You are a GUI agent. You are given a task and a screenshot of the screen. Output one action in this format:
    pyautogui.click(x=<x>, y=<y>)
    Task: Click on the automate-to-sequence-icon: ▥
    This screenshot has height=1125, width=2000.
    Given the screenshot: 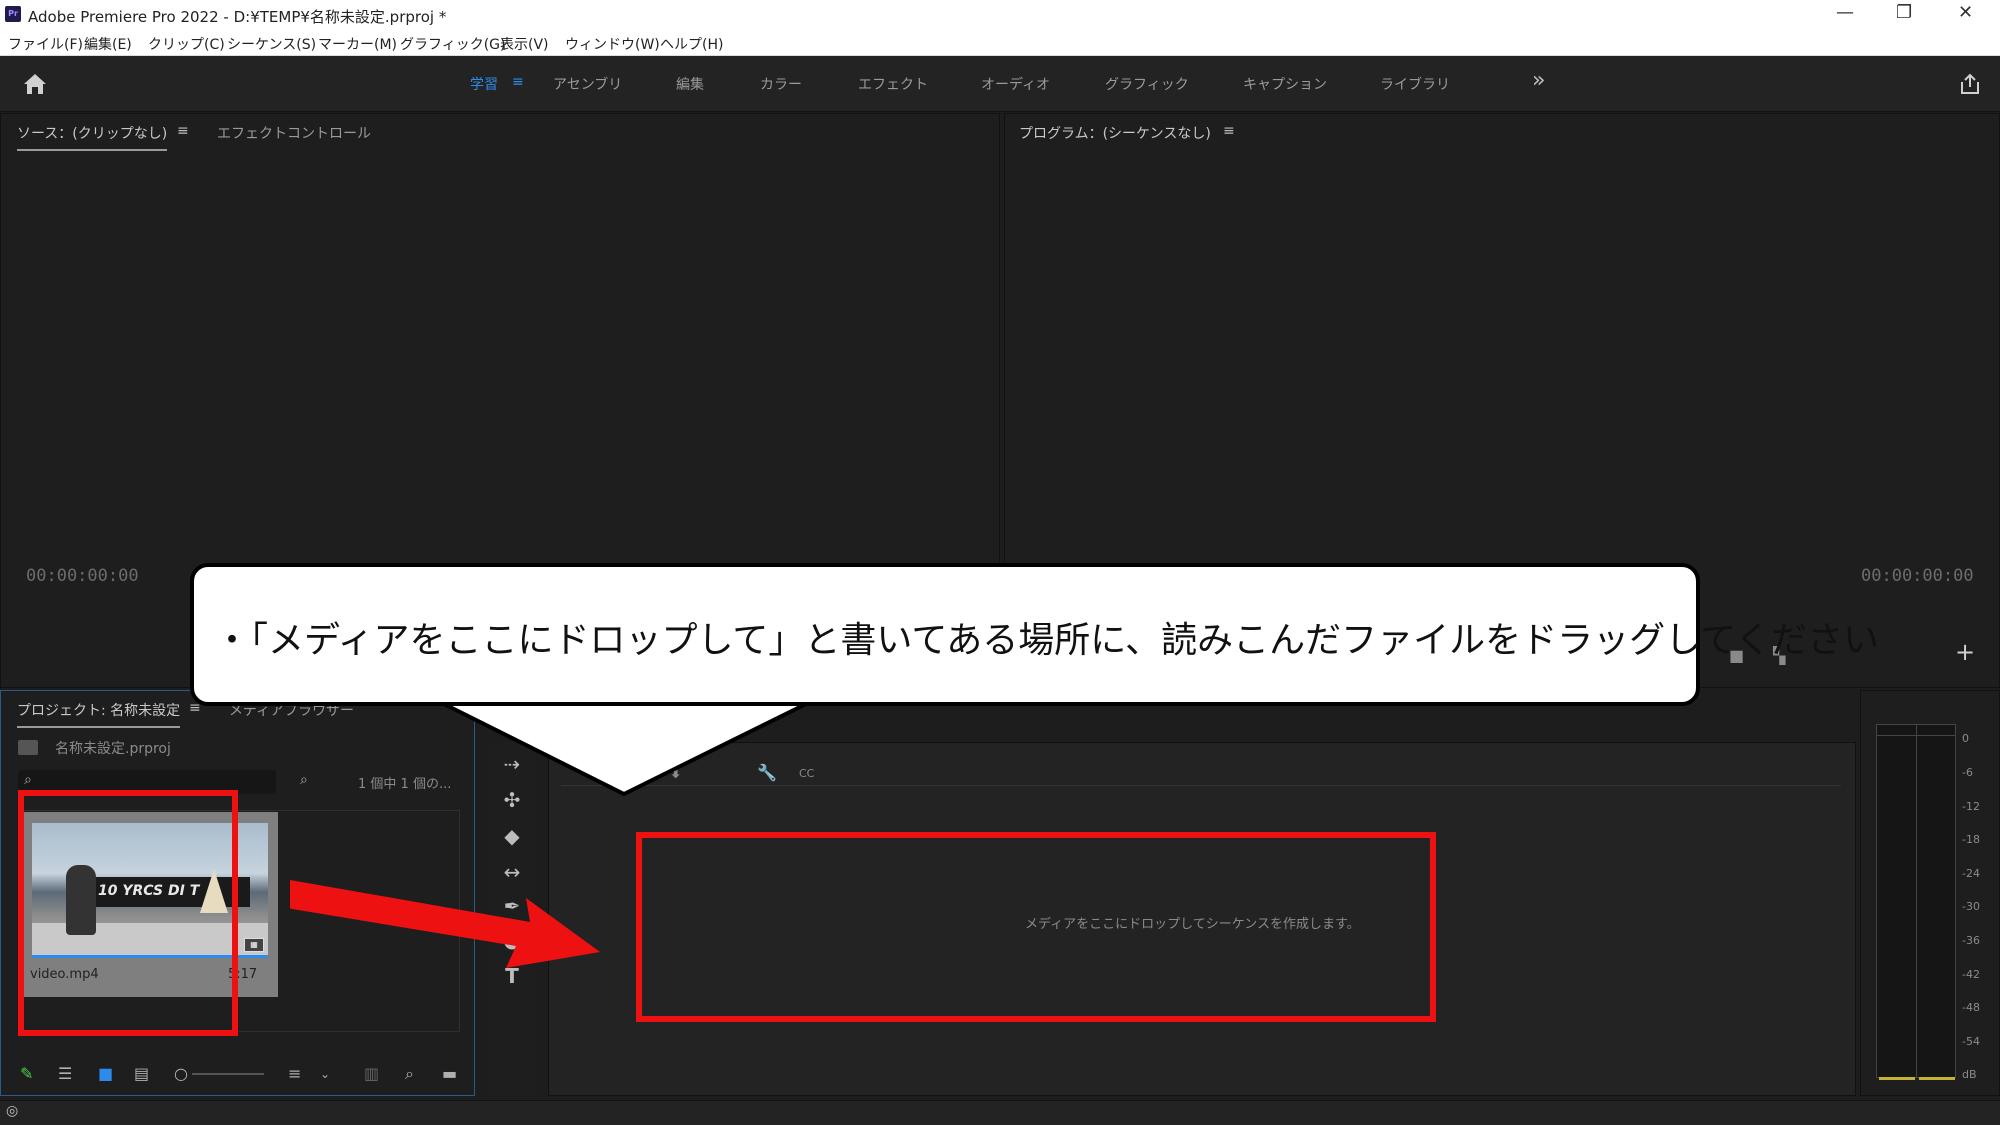 What is the action you would take?
    pyautogui.click(x=371, y=1073)
    